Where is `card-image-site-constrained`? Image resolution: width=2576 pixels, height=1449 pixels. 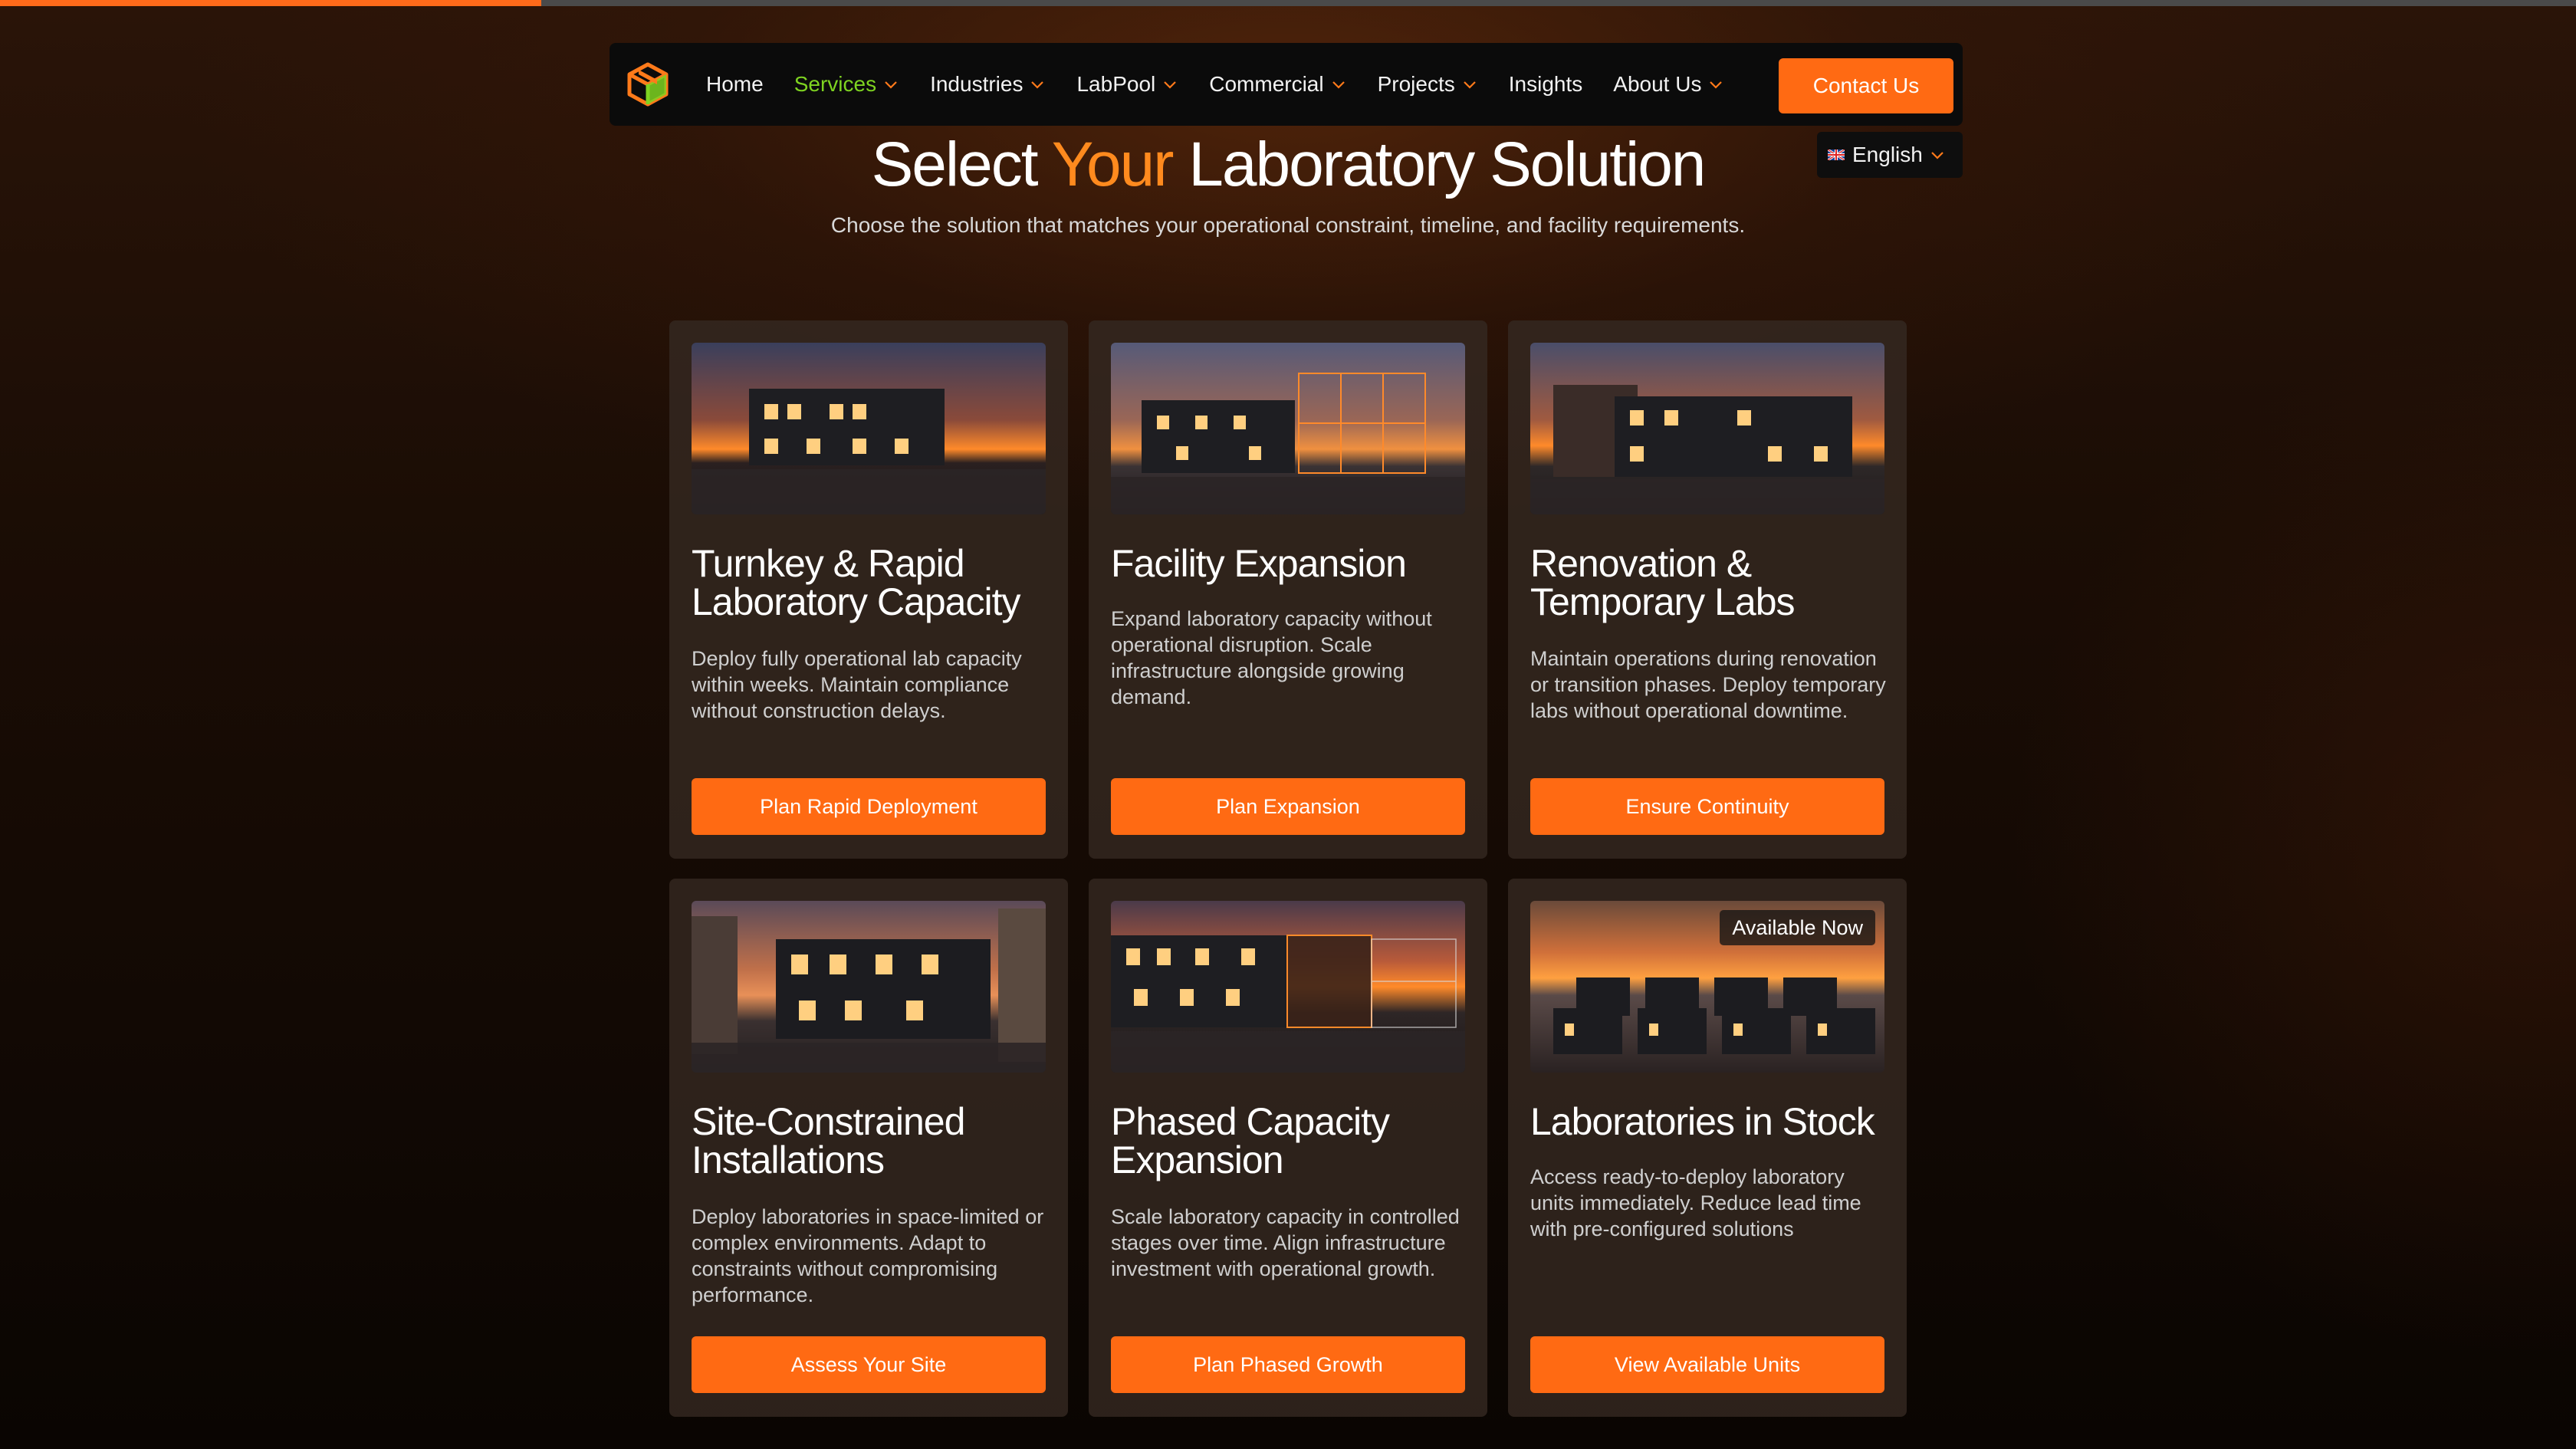 card-image-site-constrained is located at coordinates (869, 987).